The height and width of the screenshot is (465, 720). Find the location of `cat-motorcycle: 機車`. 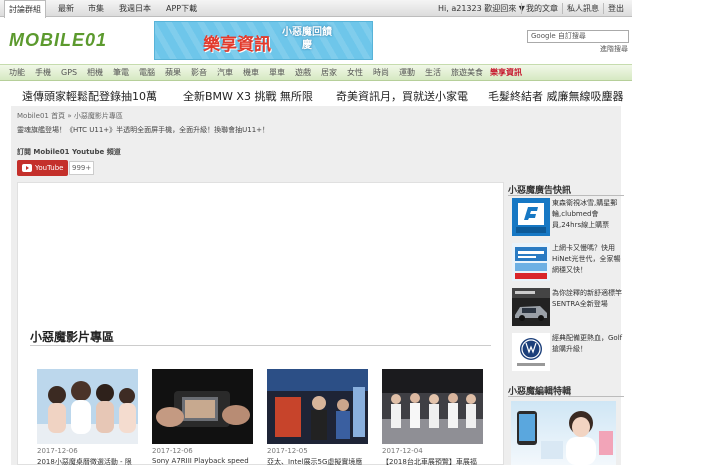

cat-motorcycle: 機車 is located at coordinates (251, 73).